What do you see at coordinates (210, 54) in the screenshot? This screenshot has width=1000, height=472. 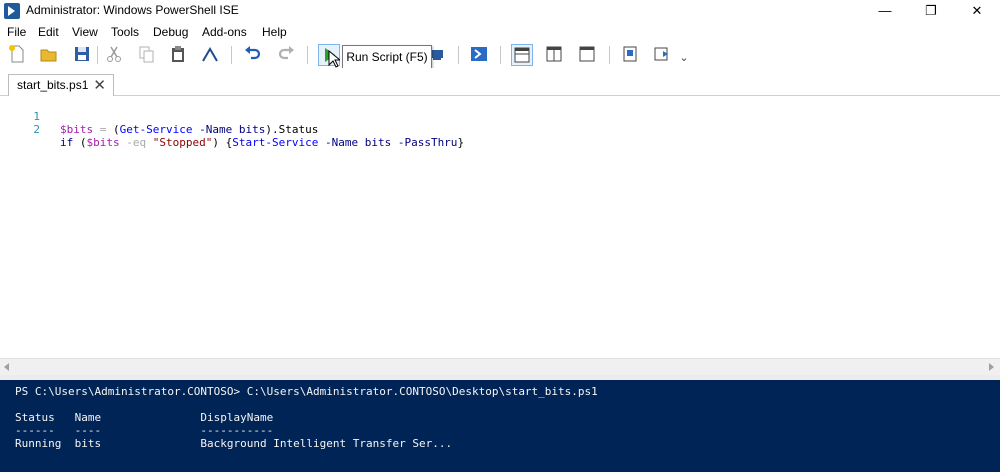 I see `clear-console-icon` at bounding box center [210, 54].